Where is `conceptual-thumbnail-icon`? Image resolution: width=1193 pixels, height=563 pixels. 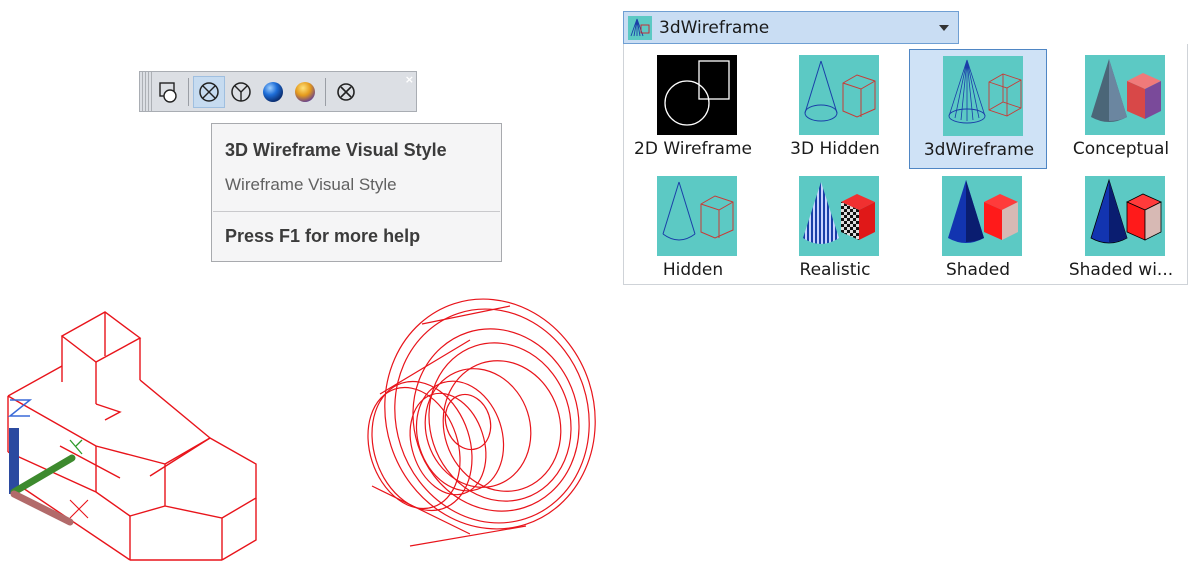 conceptual-thumbnail-icon is located at coordinates (1125, 95).